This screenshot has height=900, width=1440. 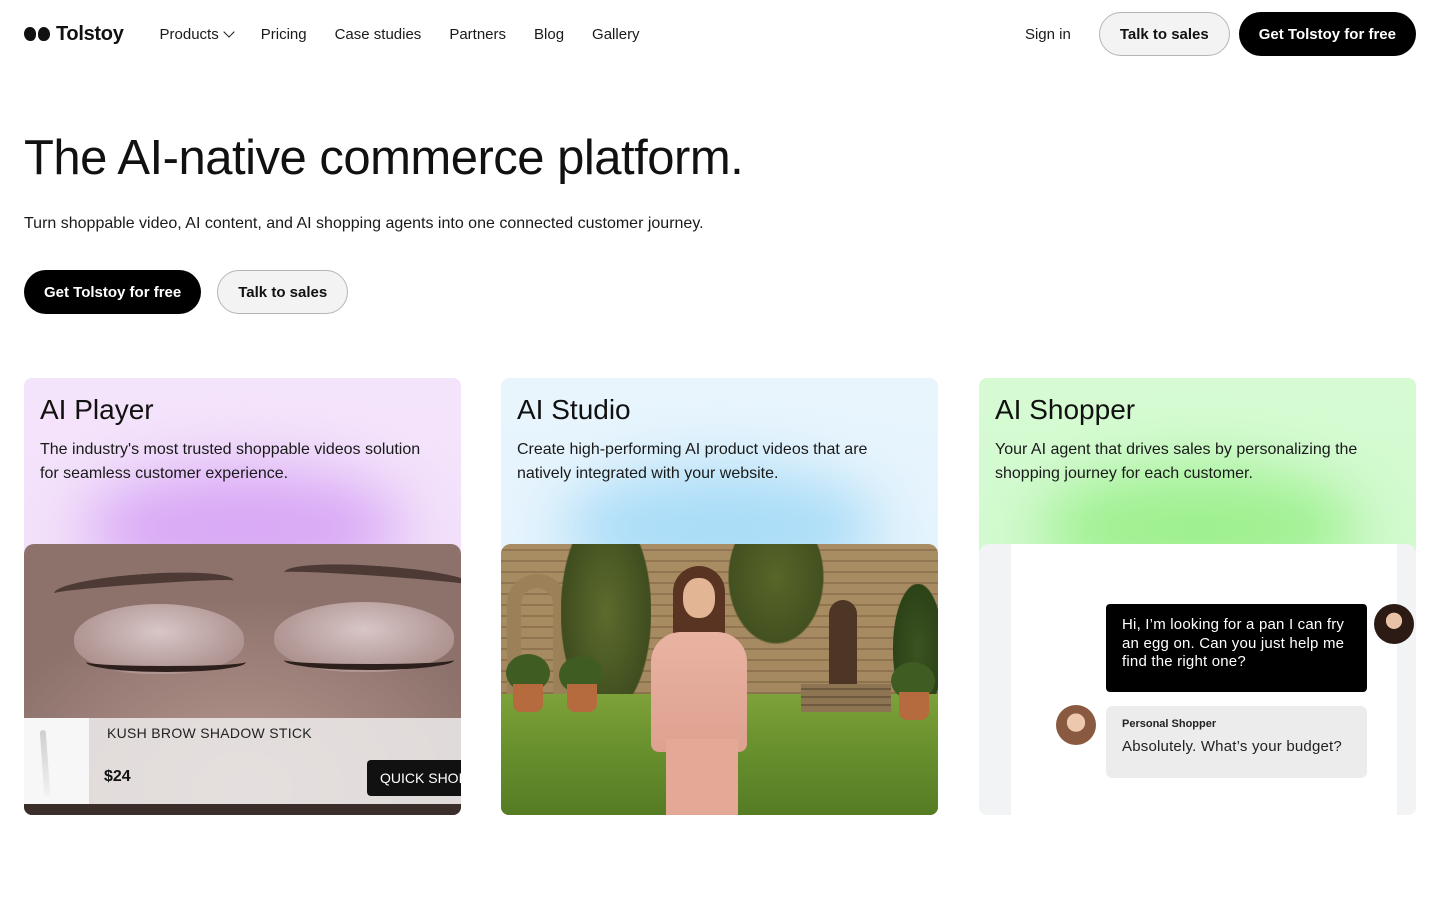 I want to click on get-tolstoy-button: Get Tolstoy for free, so click(x=1327, y=34).